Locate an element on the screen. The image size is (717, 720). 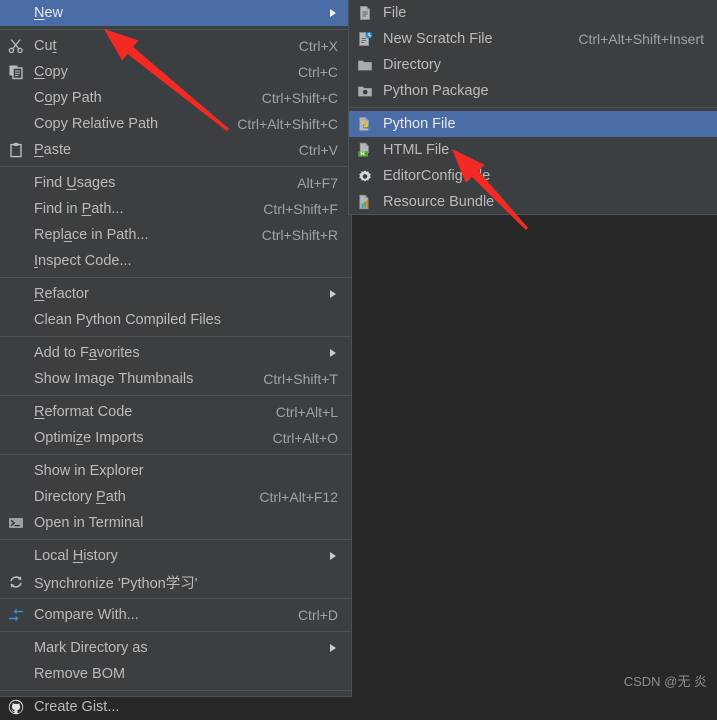
menu-item-add-to-favorites: Add to Favorites is located at coordinates (175, 353).